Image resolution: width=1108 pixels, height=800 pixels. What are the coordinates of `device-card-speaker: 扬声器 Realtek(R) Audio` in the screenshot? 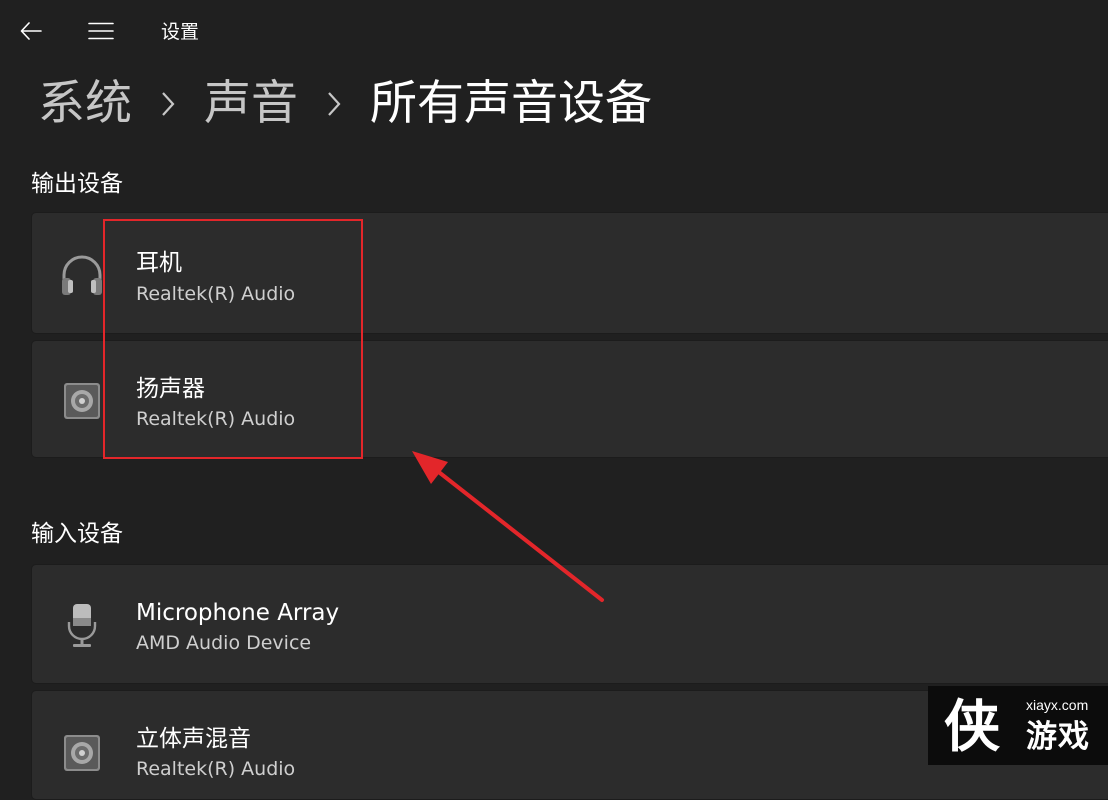 It's located at (569, 399).